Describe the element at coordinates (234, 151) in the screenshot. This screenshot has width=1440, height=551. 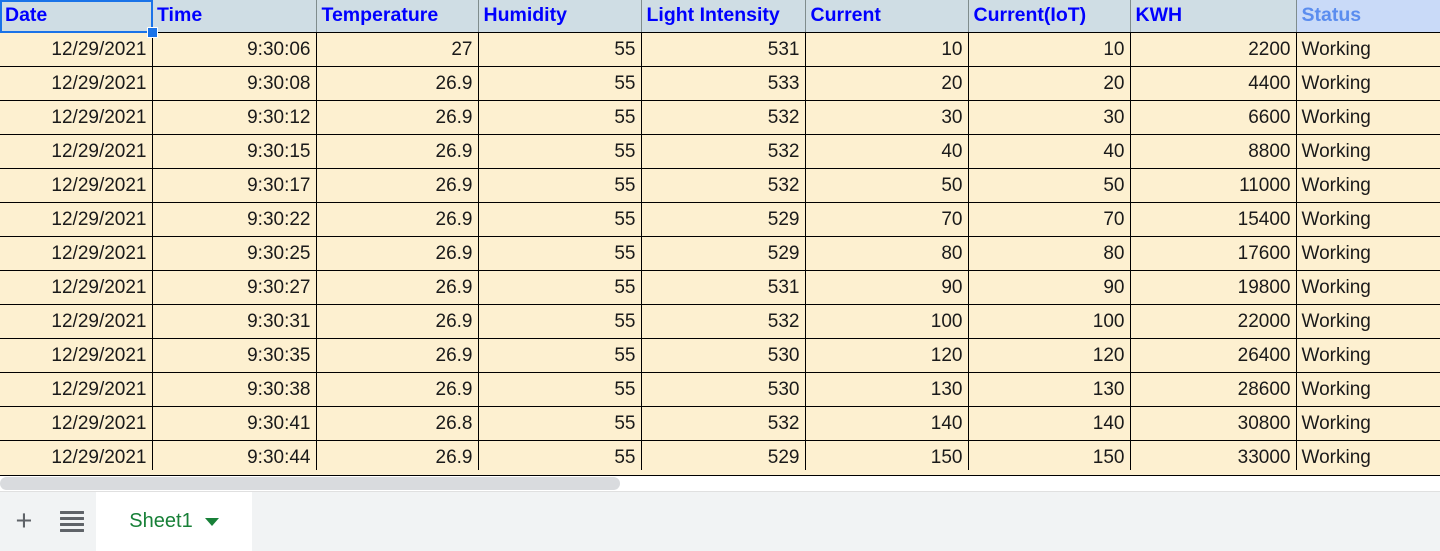
I see `cell-time: 9:30:15` at that location.